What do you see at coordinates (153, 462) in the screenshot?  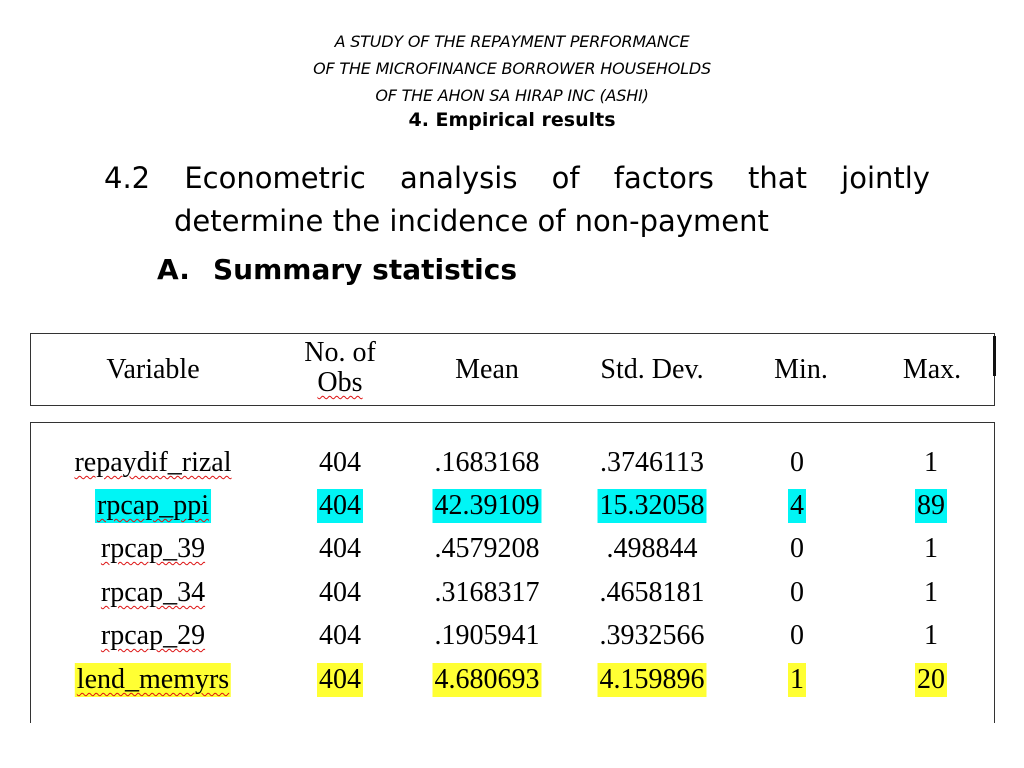 I see `variable-name-cell: repaydif_rizal` at bounding box center [153, 462].